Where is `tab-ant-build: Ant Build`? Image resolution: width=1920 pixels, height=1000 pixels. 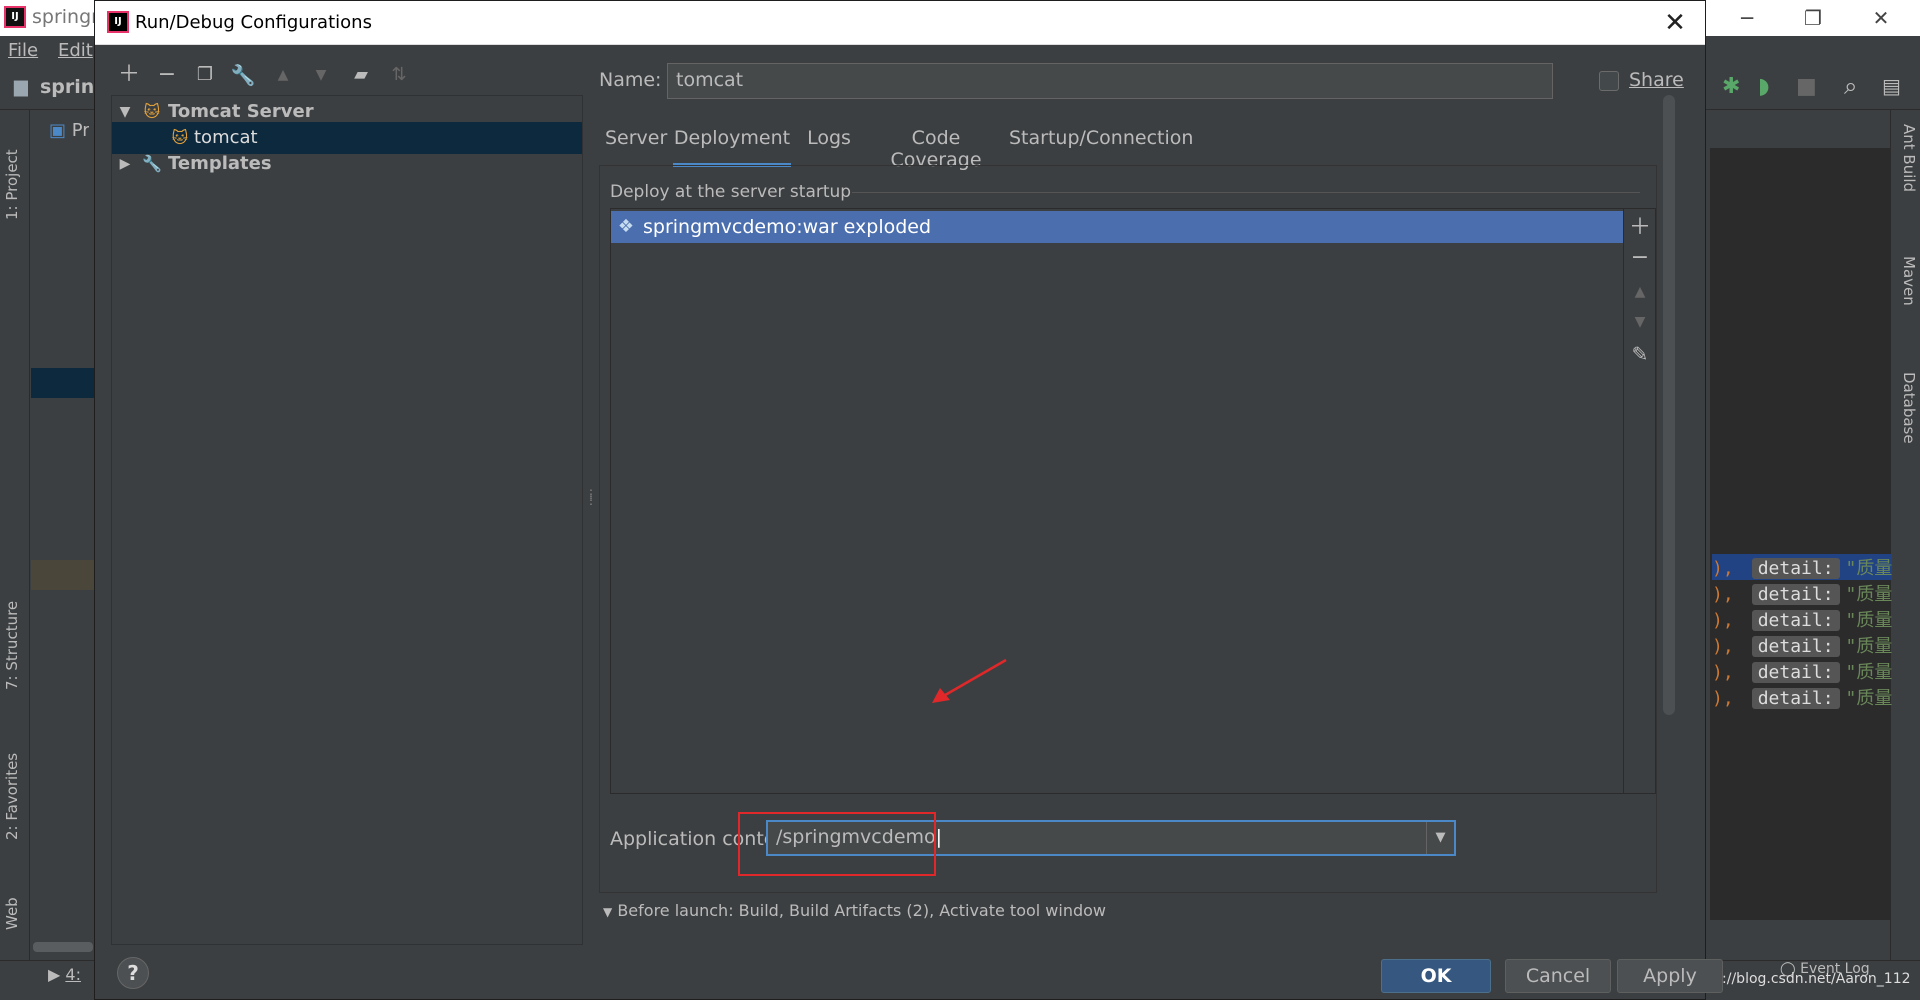
tab-ant-build: Ant Build is located at coordinates (1906, 179).